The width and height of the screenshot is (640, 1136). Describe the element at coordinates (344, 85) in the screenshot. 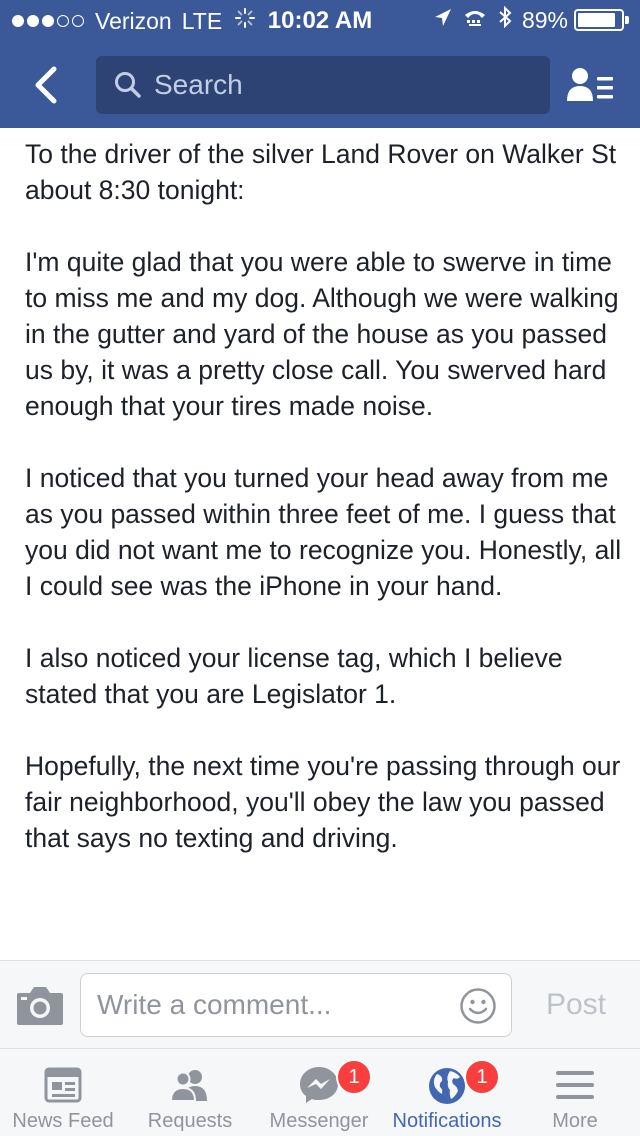

I see `search-input` at that location.